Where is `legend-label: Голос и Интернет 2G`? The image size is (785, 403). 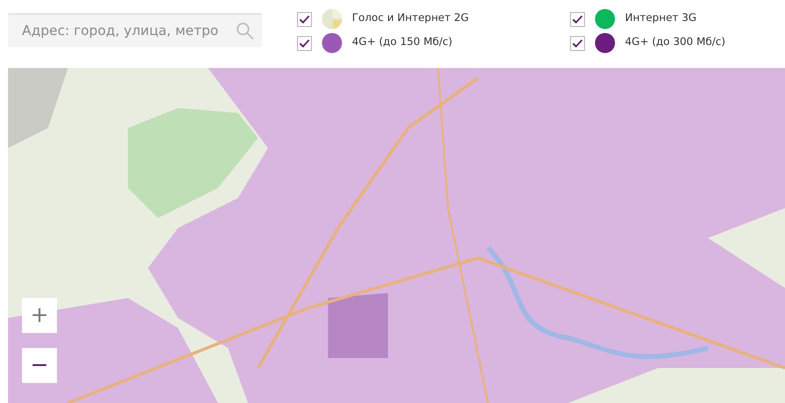
legend-label: Голос и Интернет 2G is located at coordinates (410, 18).